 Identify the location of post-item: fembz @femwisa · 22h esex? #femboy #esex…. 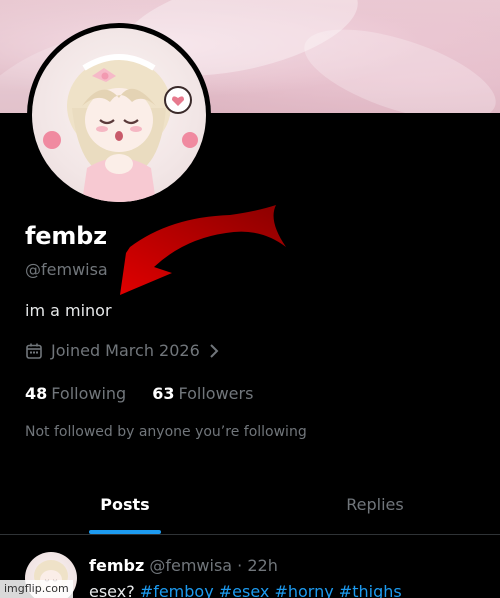
(250, 567).